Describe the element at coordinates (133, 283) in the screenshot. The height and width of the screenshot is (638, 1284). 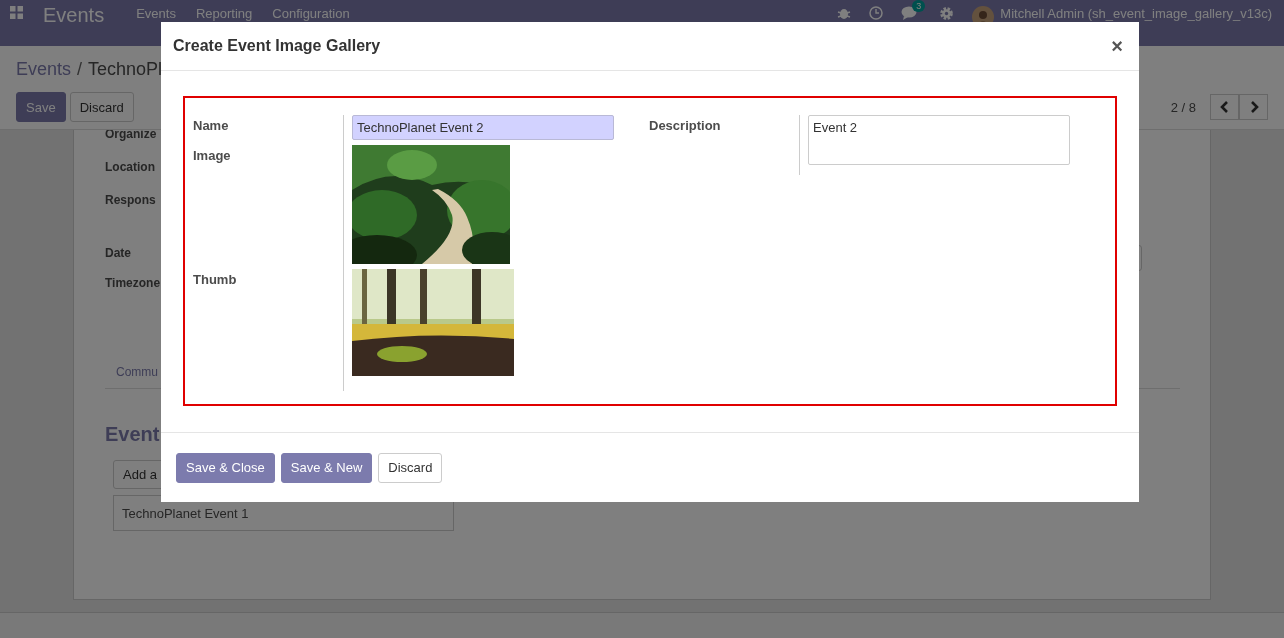
I see `field-label: Timezone` at that location.